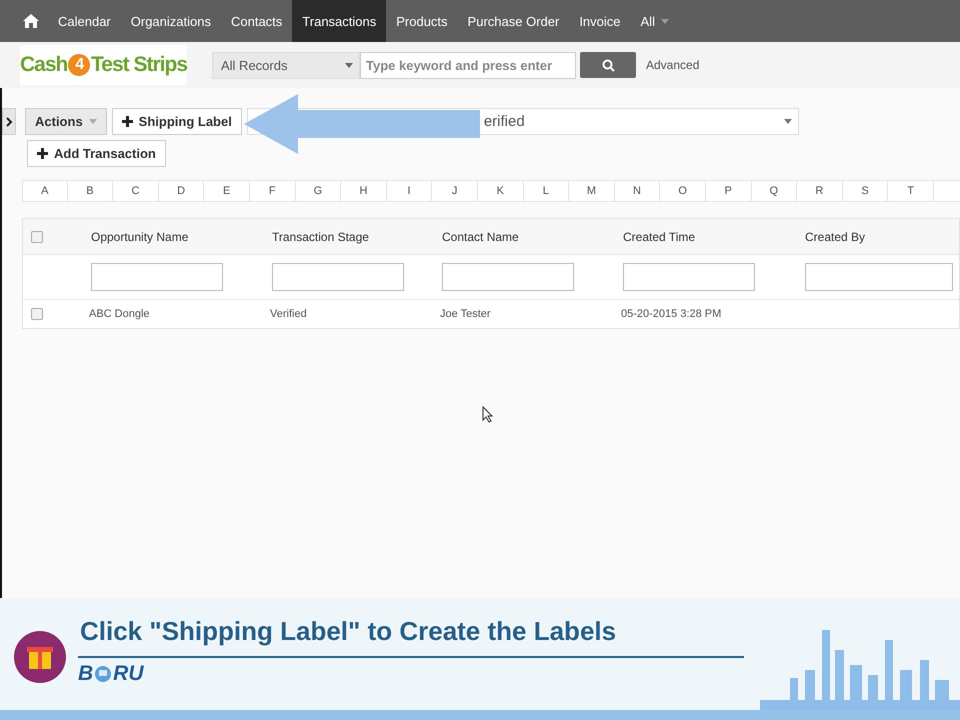 Image resolution: width=960 pixels, height=720 pixels. Describe the element at coordinates (911, 191) in the screenshot. I see `alphabet-filter: T` at that location.